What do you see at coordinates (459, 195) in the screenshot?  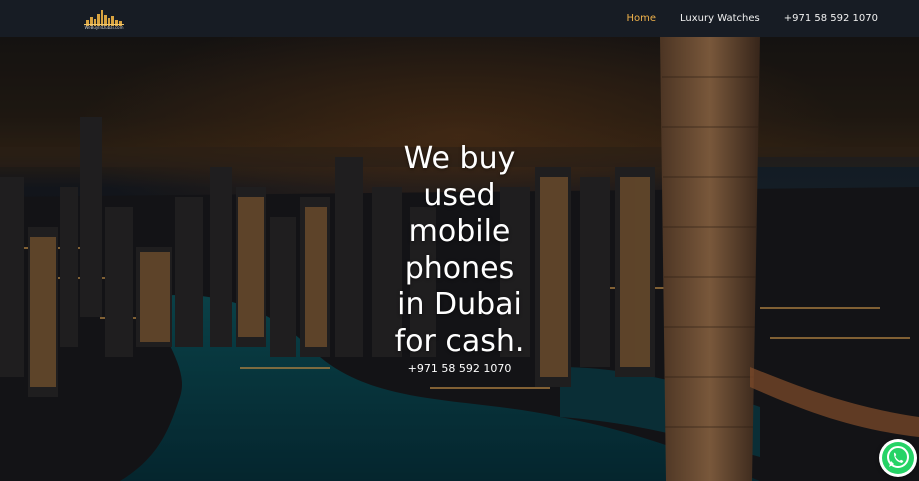 I see `hero-title-line: used` at bounding box center [459, 195].